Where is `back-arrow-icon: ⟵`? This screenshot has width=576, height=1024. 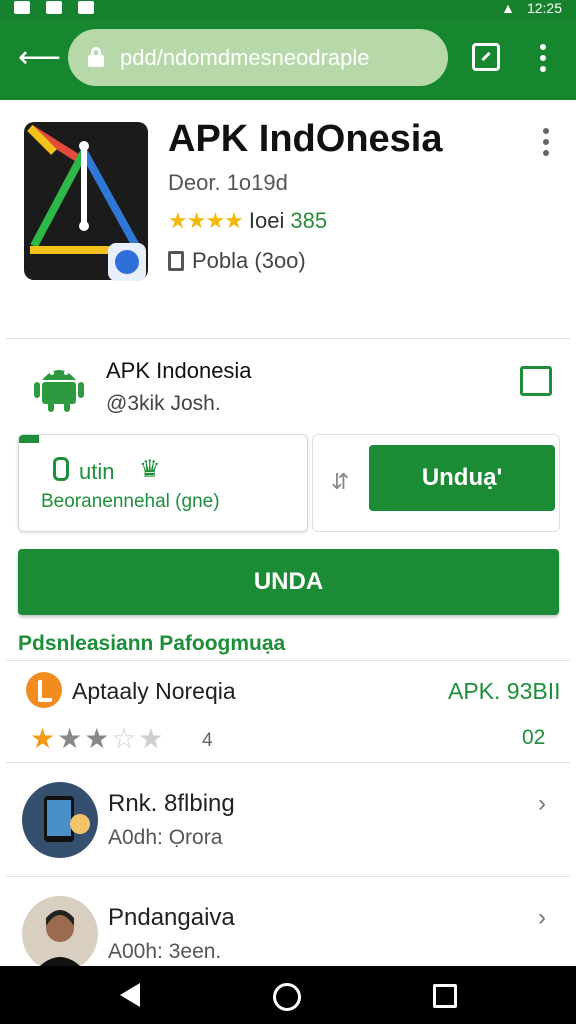
back-arrow-icon: ⟵ is located at coordinates (39, 58).